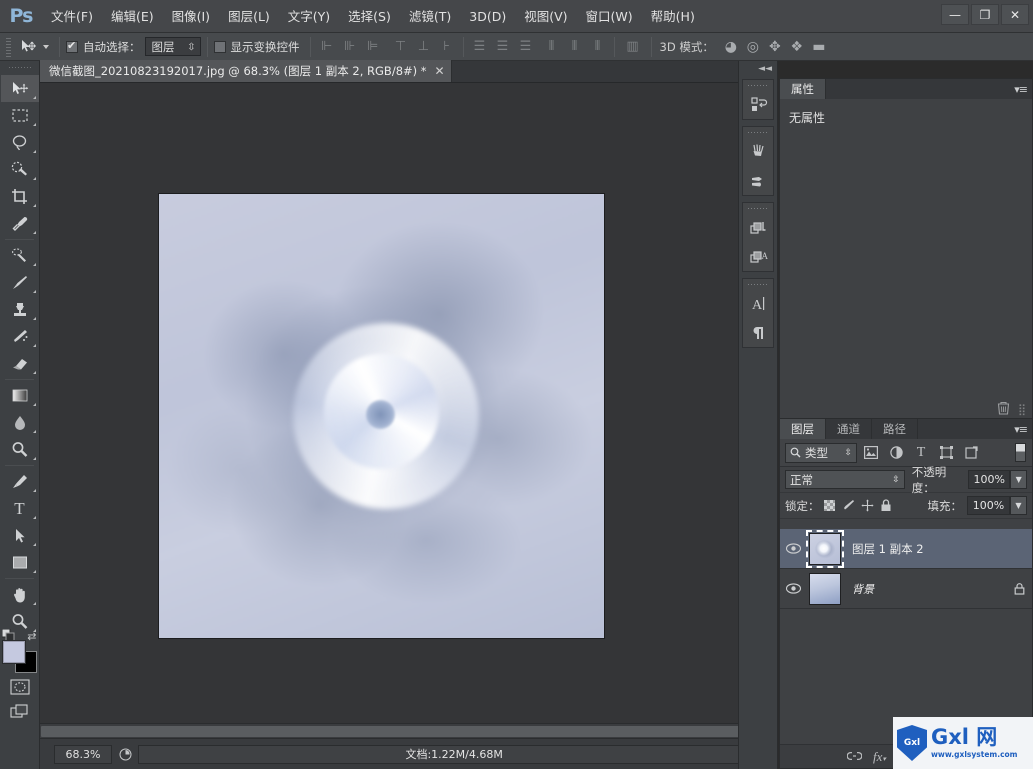  Describe the element at coordinates (575, 47) in the screenshot. I see `distribute-horizontal-centers-icon: ⦀` at that location.